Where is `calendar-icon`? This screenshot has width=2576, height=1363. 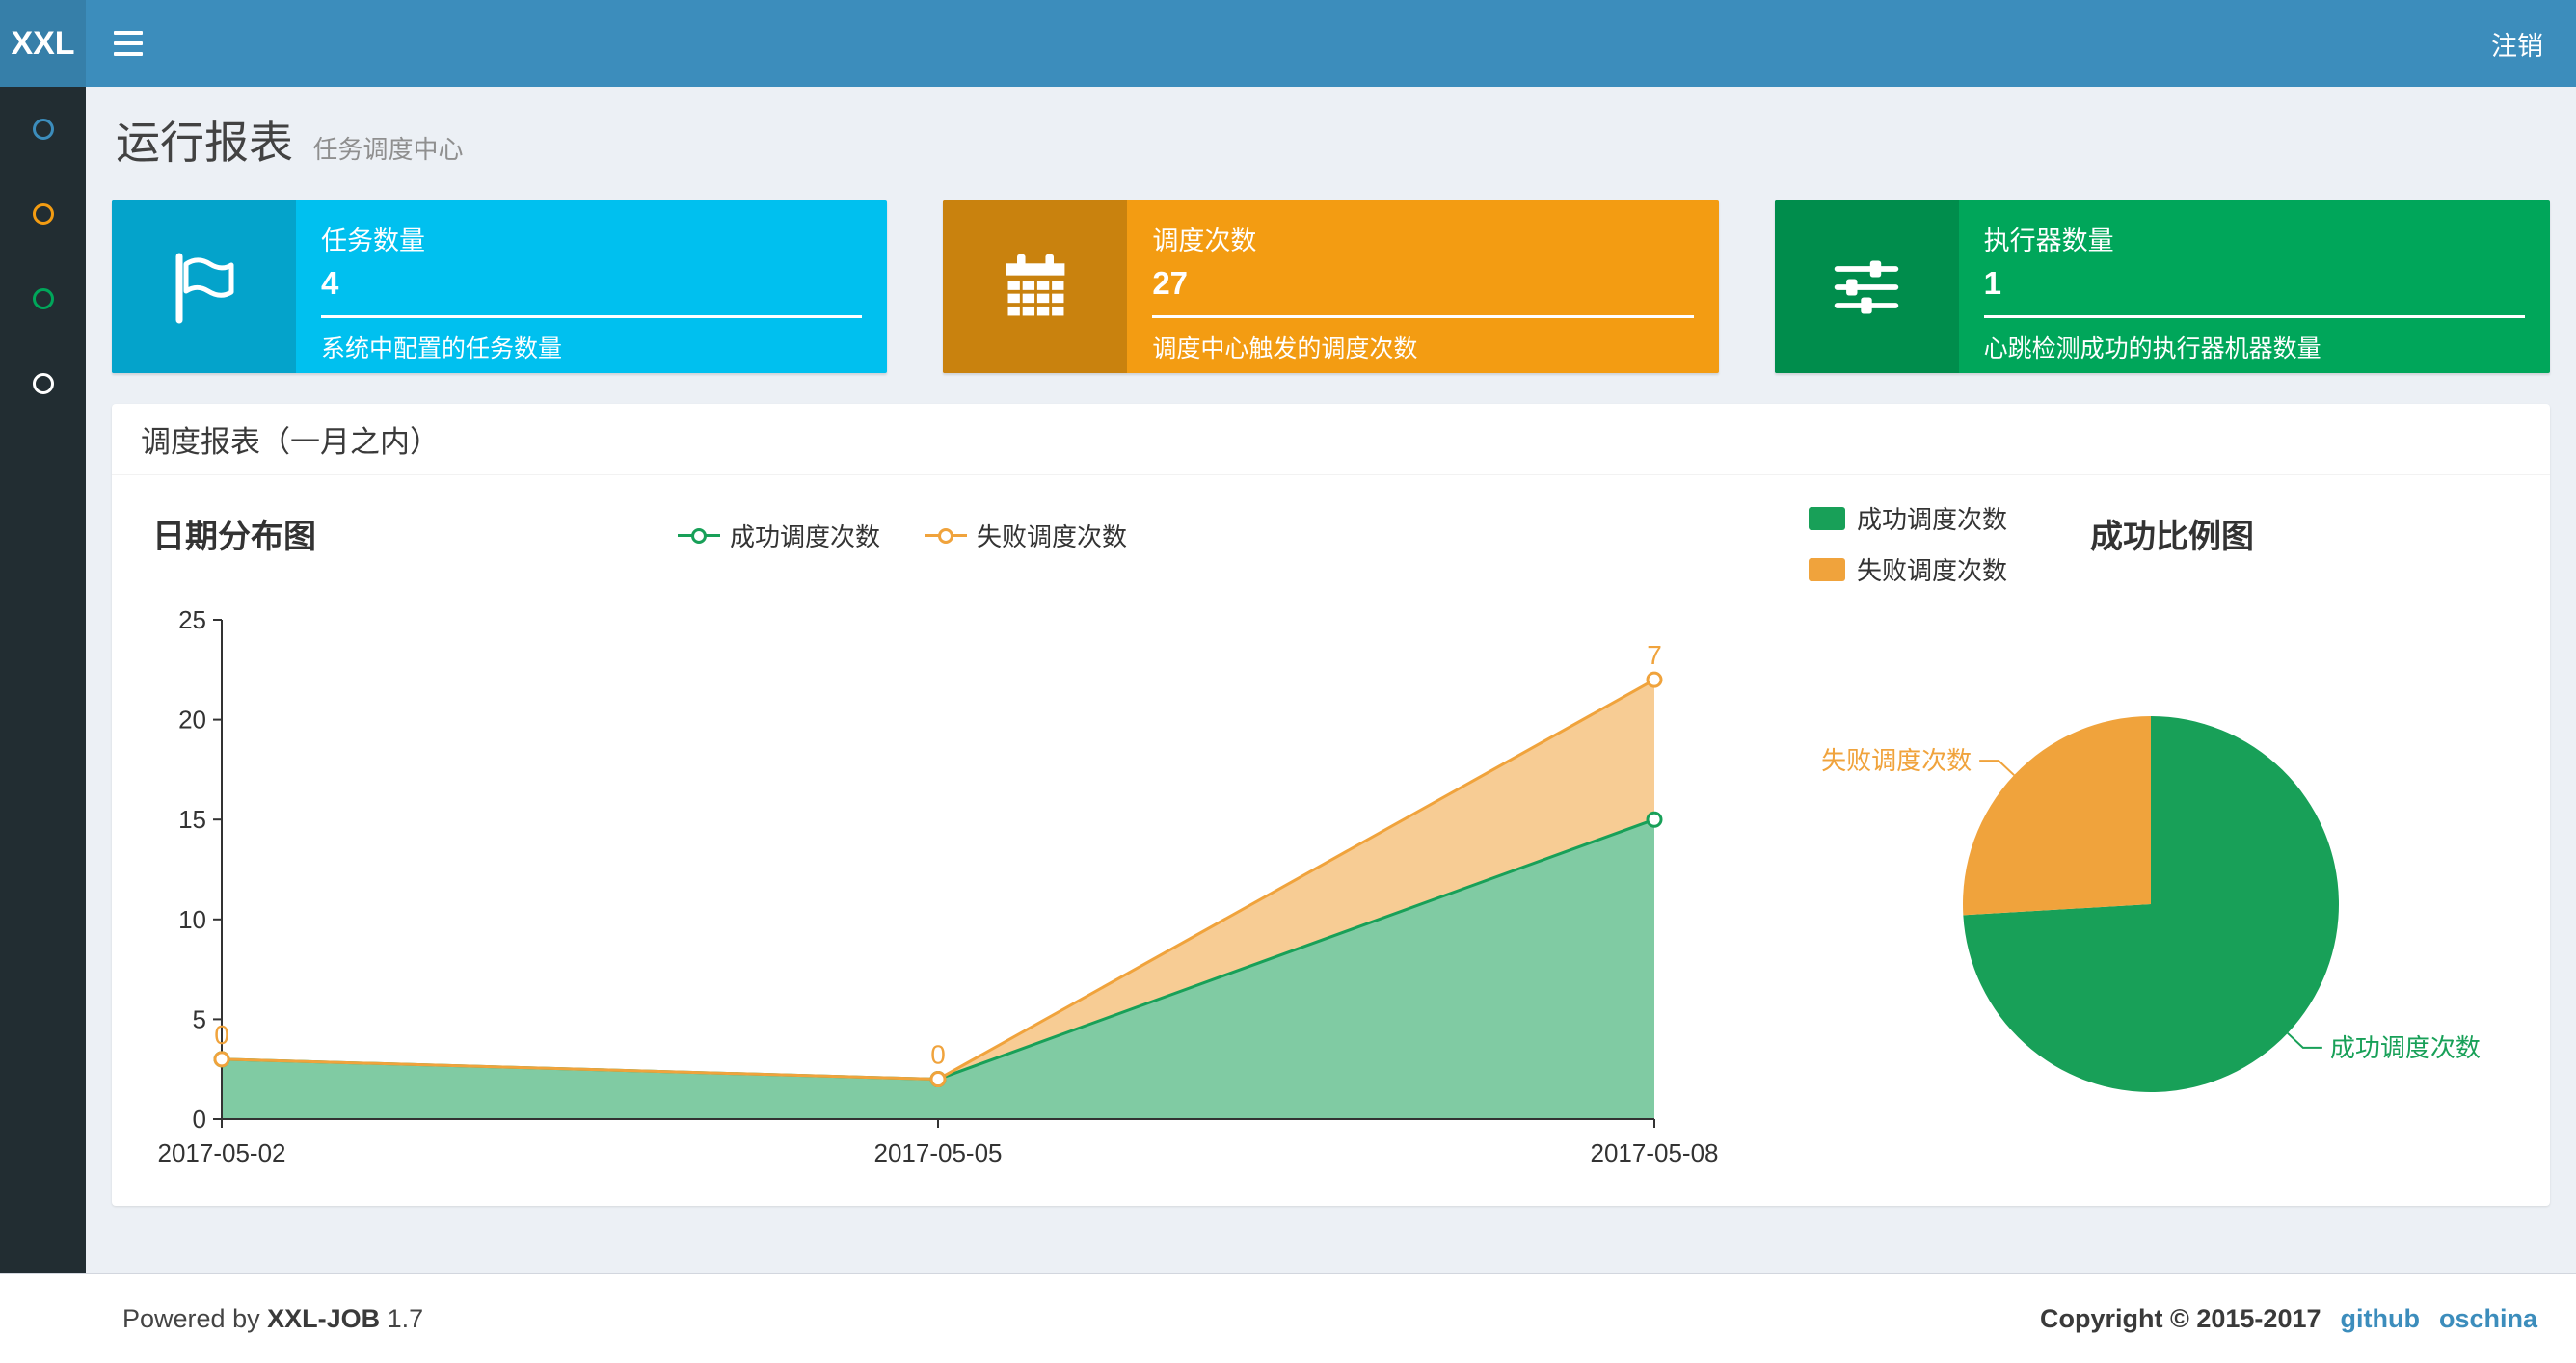 calendar-icon is located at coordinates (1035, 286).